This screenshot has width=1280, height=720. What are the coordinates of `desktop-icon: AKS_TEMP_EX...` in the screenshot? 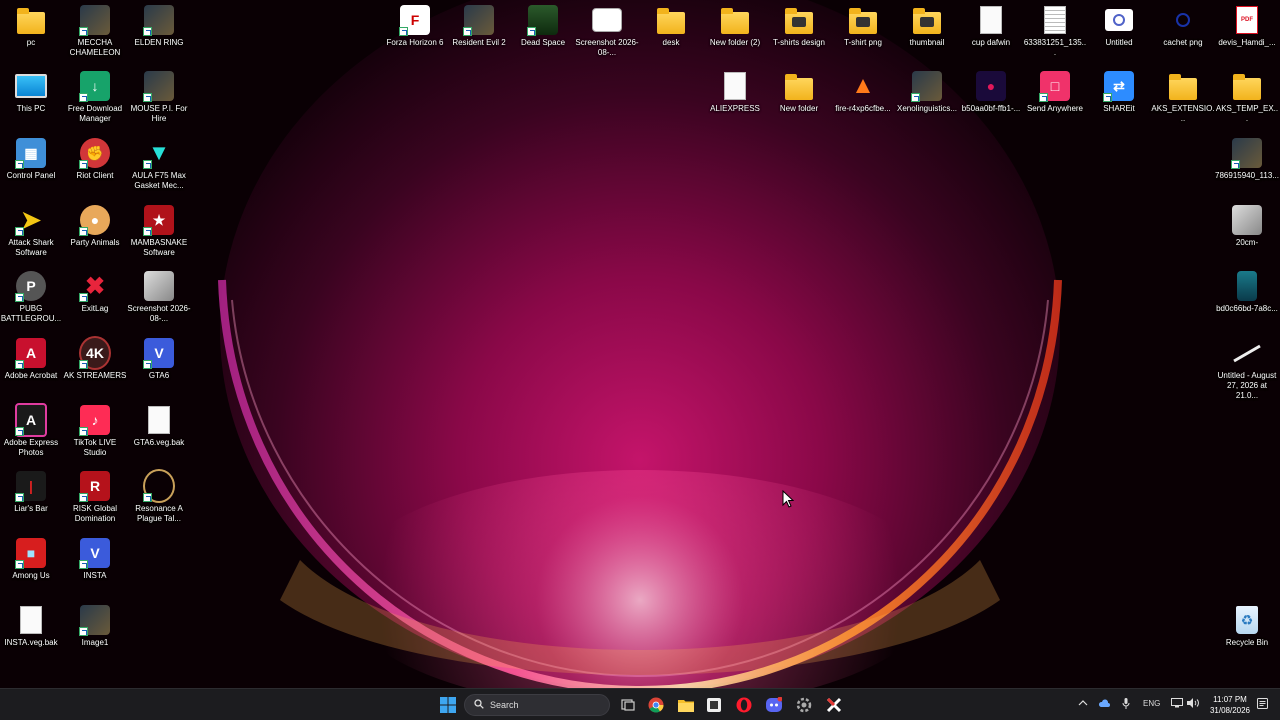 It's located at (1247, 97).